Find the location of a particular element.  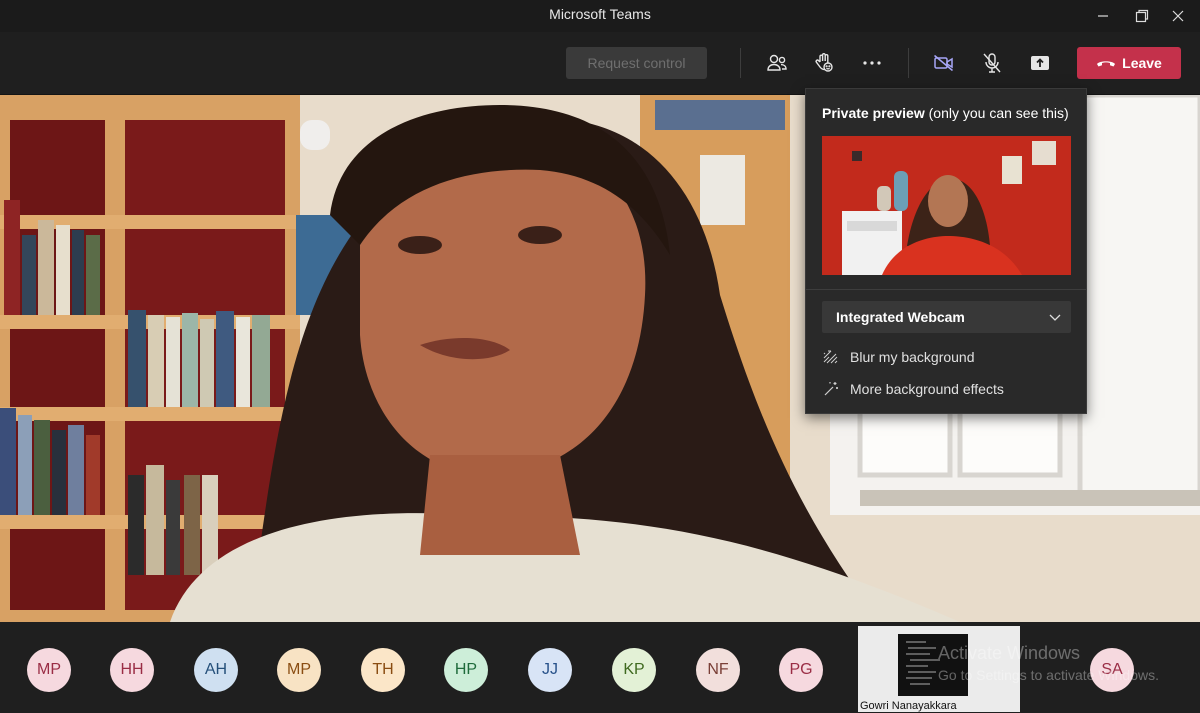

preview-header: Private preview (only you can see this) is located at coordinates (945, 113).